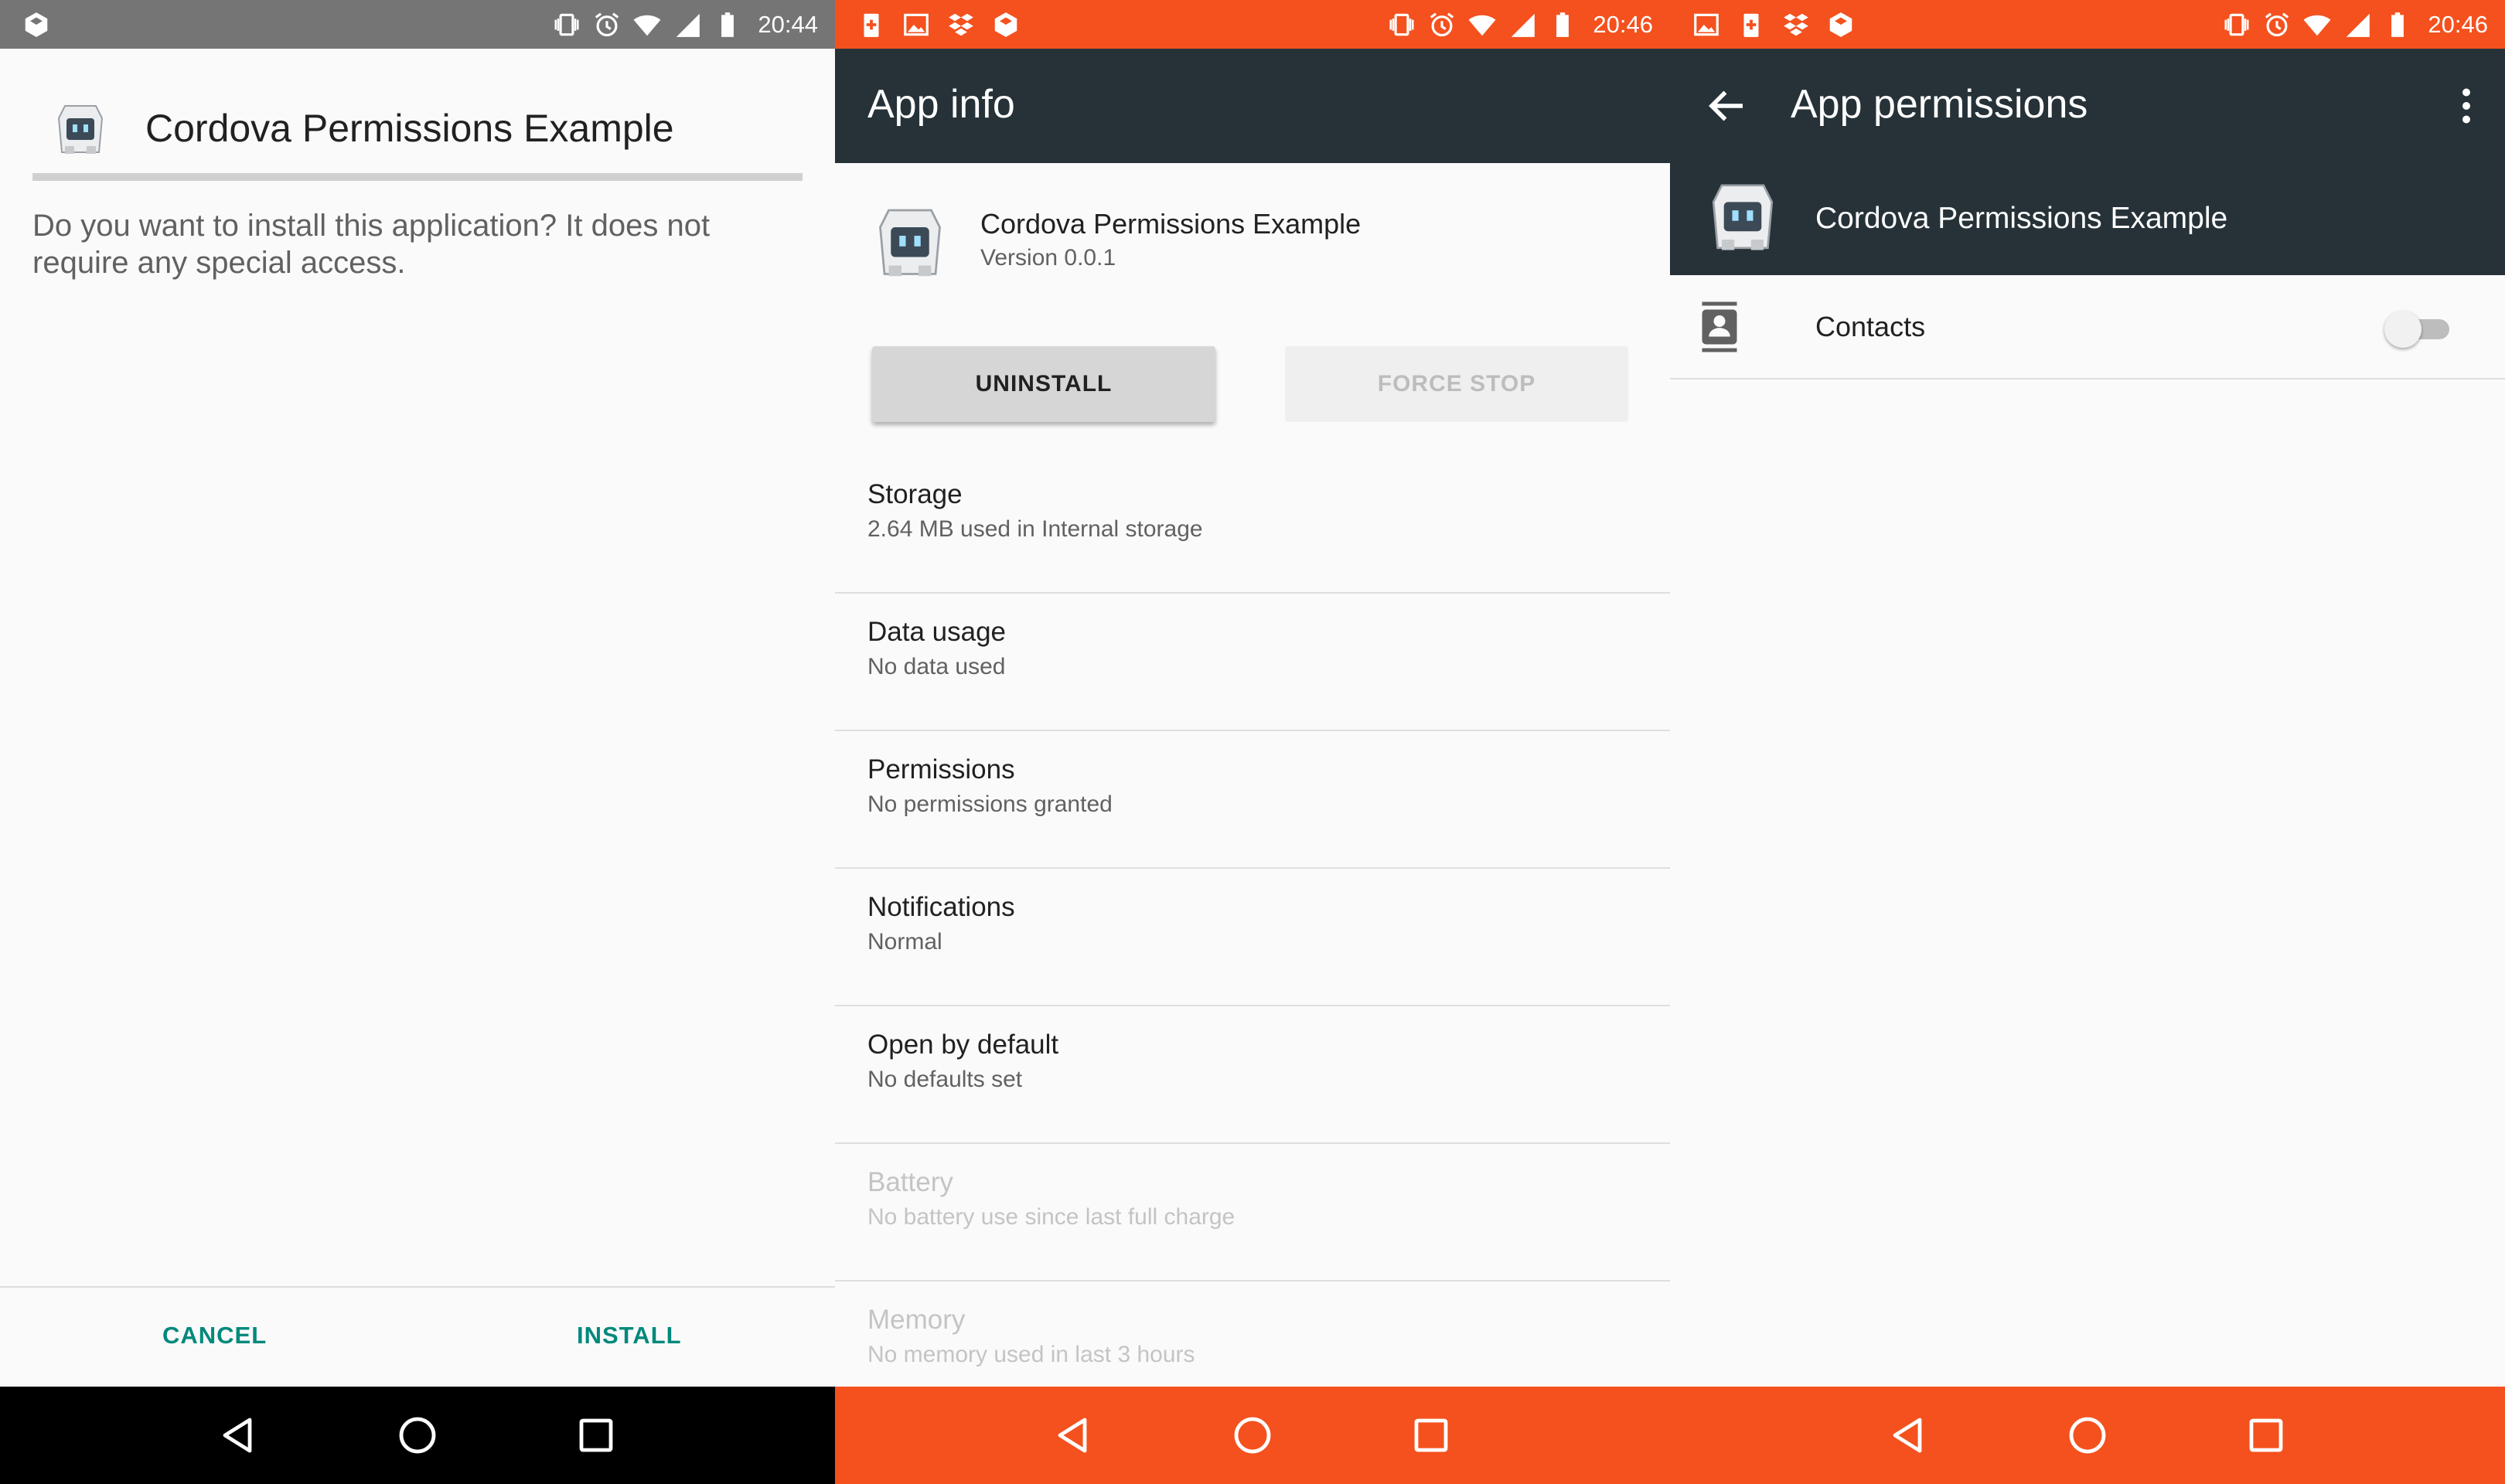  I want to click on info-item-title: Storage, so click(915, 494).